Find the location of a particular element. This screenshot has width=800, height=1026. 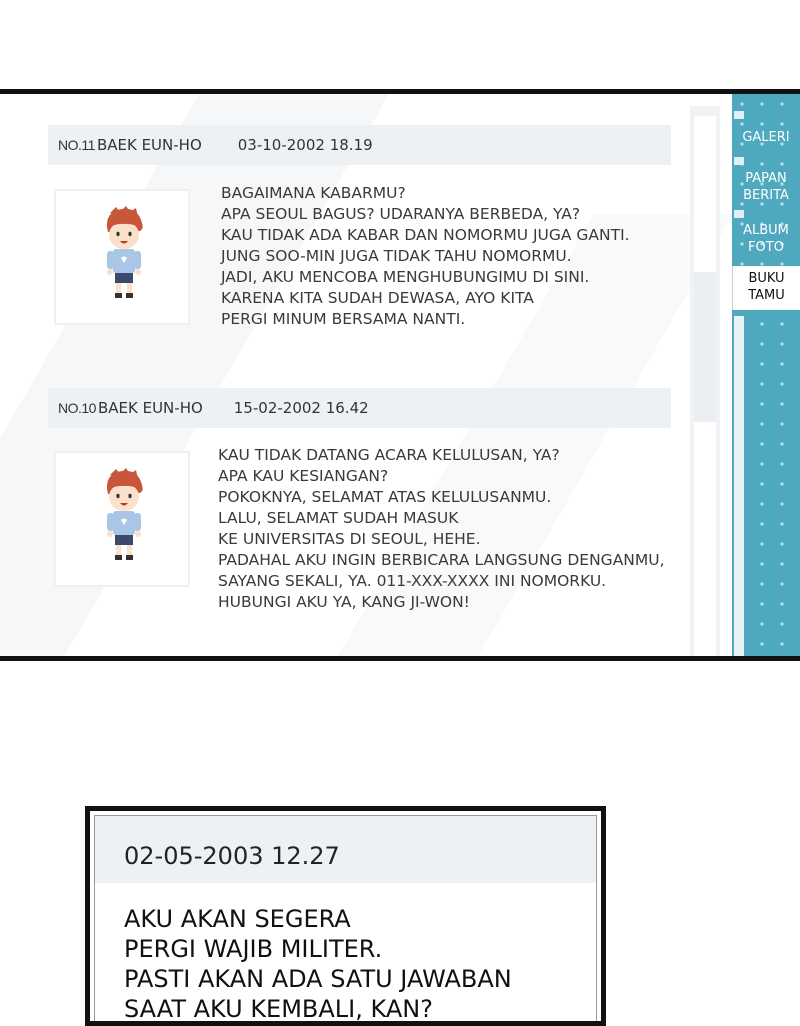

entry-number: NO.10 is located at coordinates (77, 408).